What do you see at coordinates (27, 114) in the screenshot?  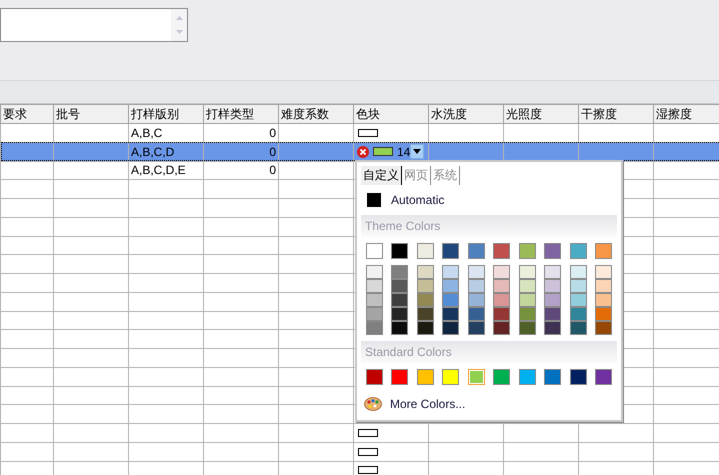 I see `column-header: 要求` at bounding box center [27, 114].